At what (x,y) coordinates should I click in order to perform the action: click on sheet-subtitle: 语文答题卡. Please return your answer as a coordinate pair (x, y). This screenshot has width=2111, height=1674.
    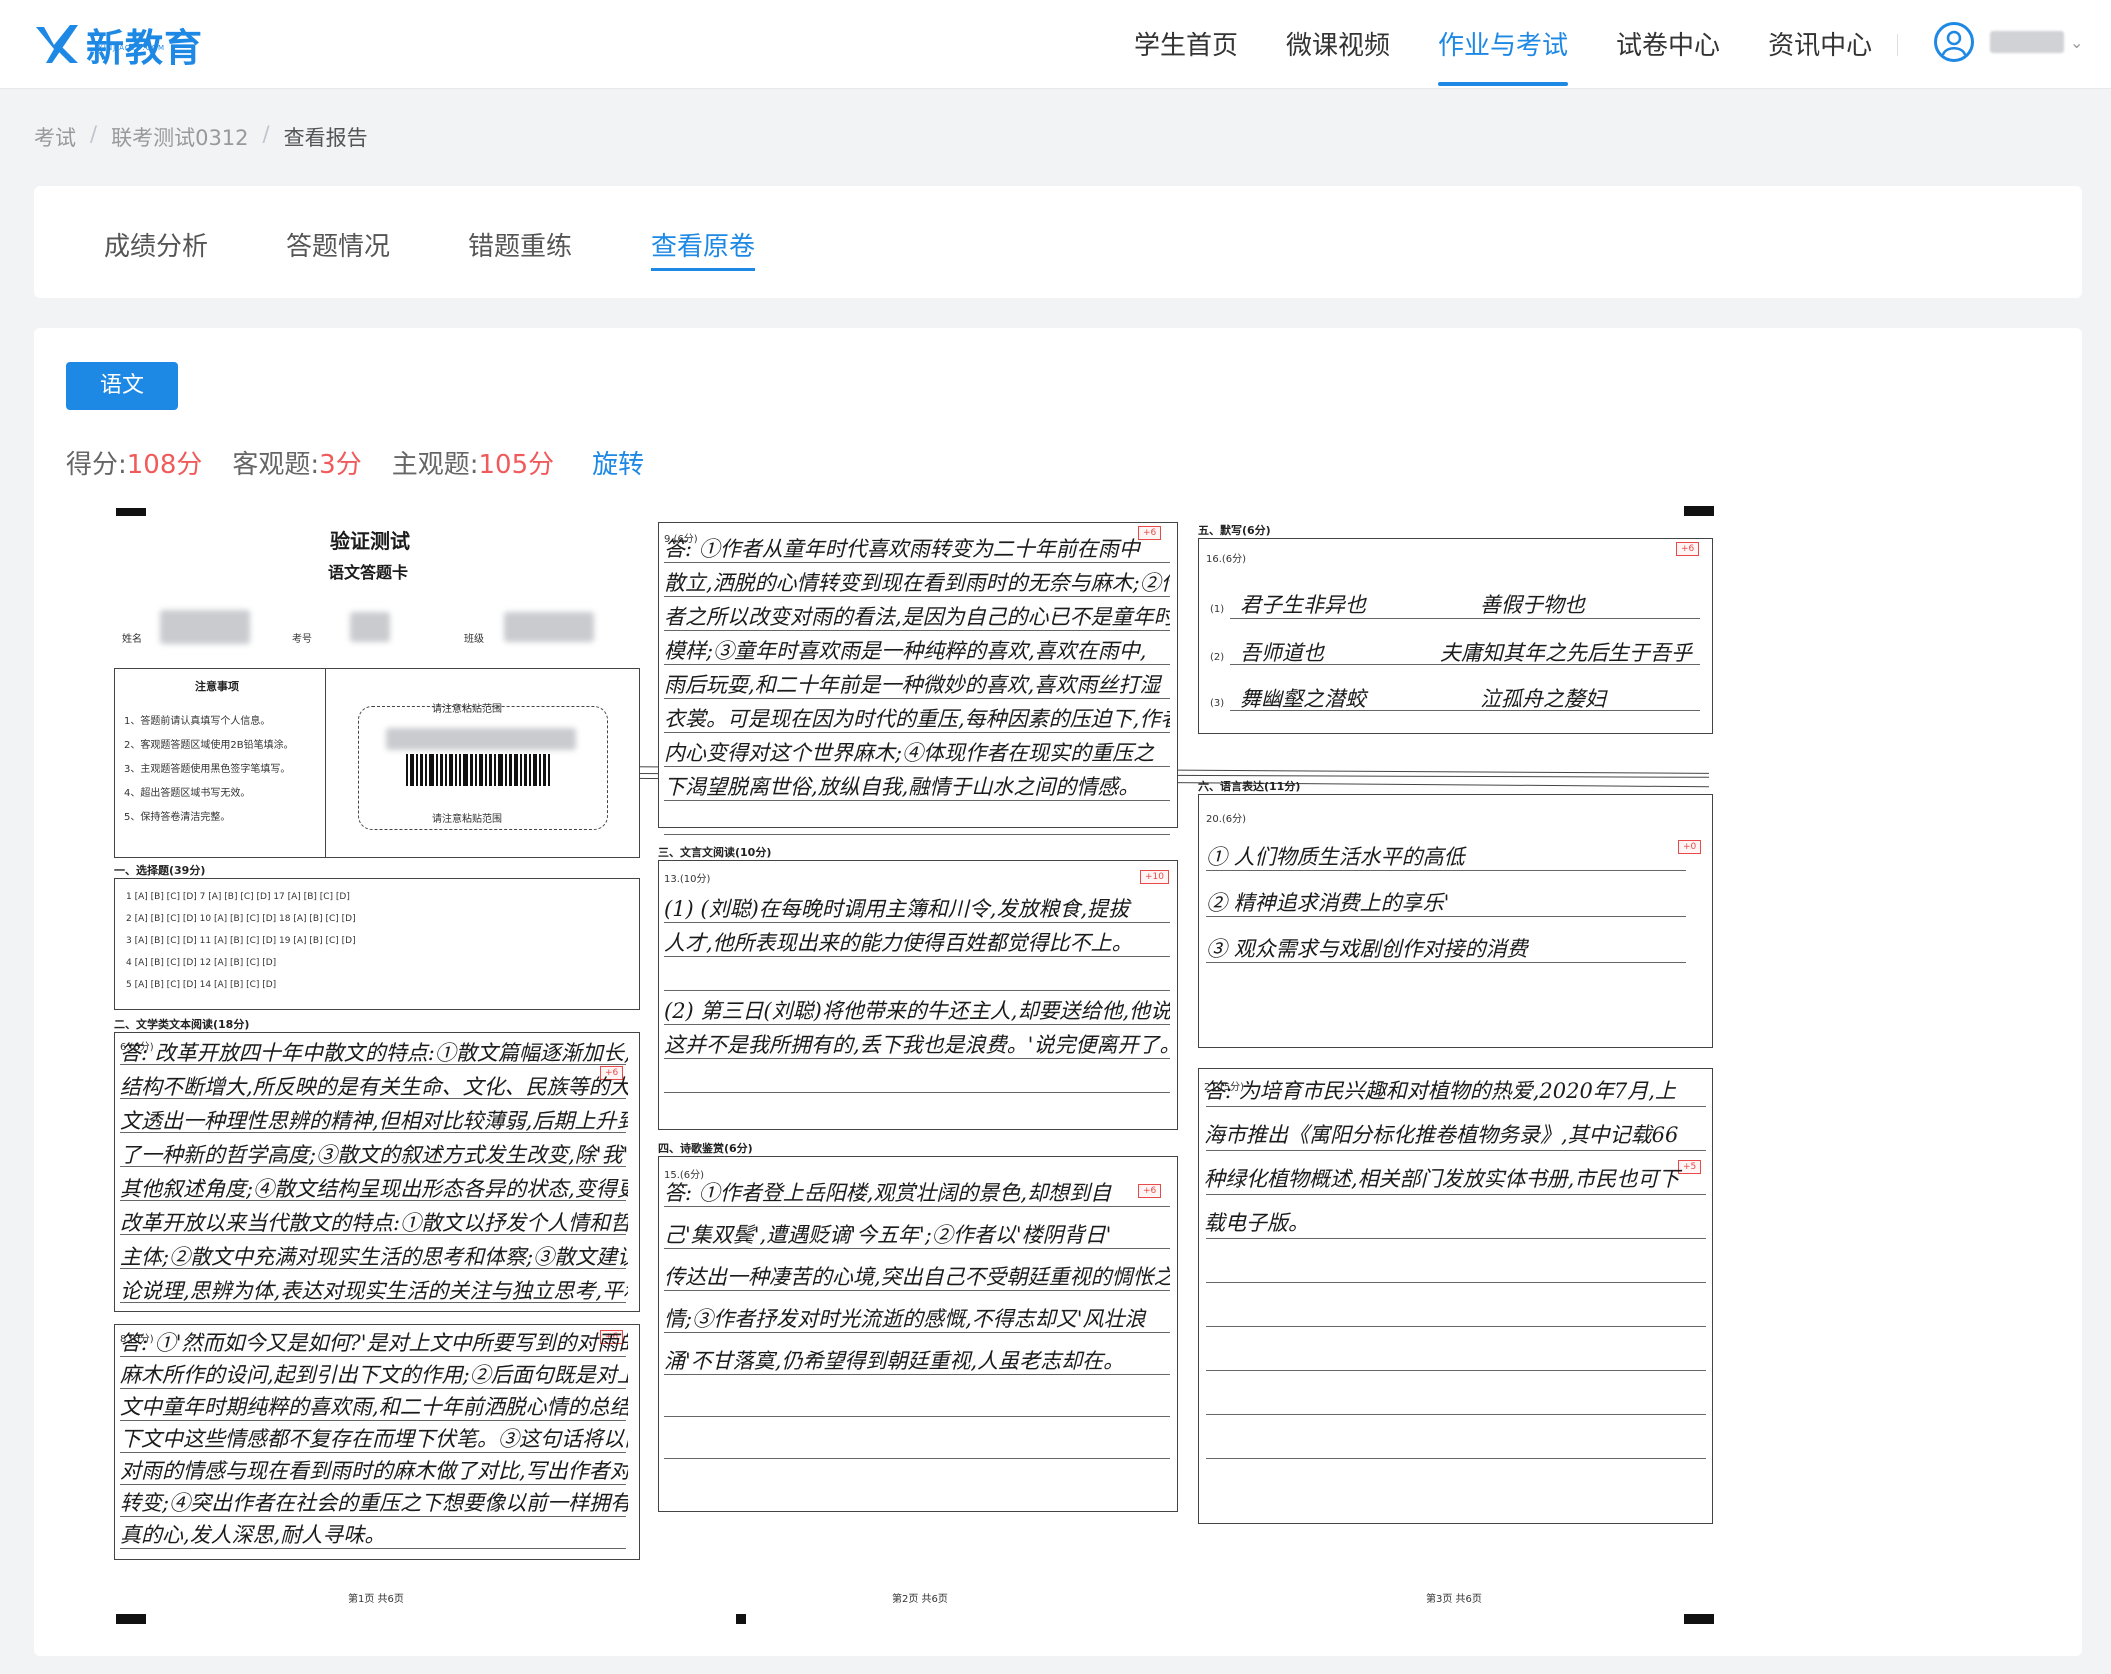
    Looking at the image, I should click on (368, 572).